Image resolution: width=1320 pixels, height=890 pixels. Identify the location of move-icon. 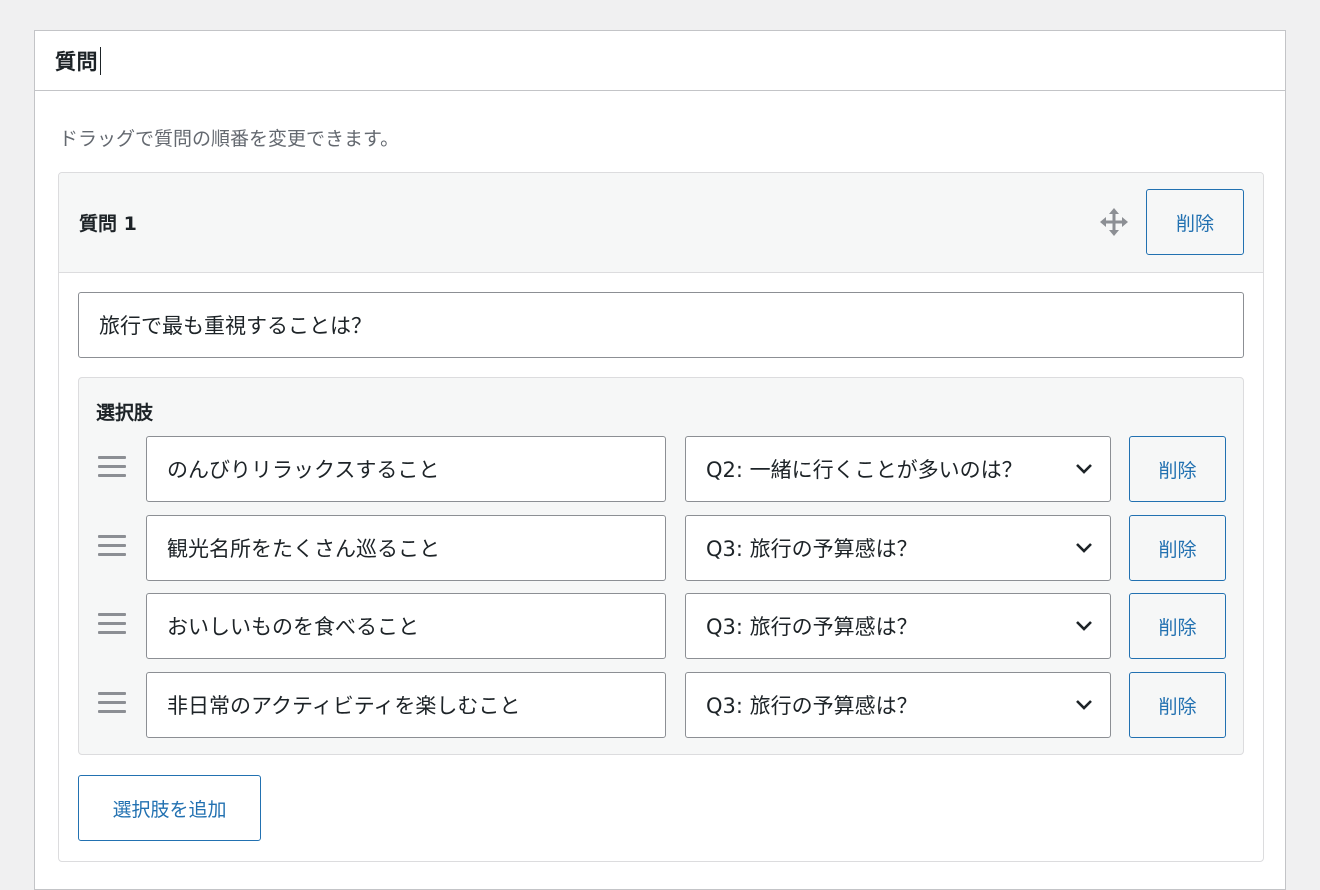
(1114, 222).